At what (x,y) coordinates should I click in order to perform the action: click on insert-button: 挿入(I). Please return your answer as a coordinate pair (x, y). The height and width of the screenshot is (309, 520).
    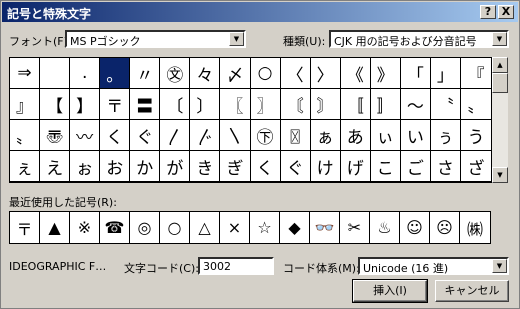
    Looking at the image, I should click on (390, 291).